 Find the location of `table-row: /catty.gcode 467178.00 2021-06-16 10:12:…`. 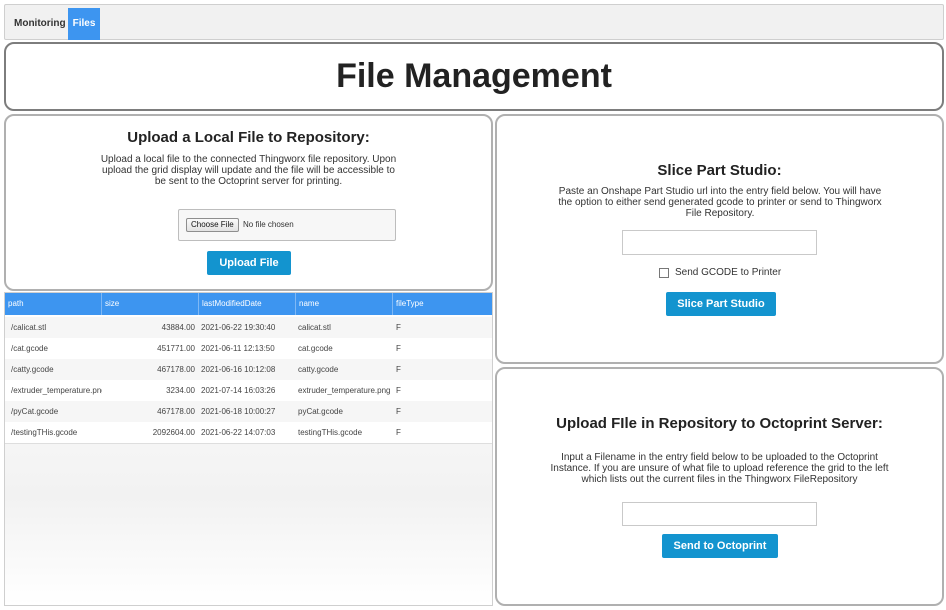

table-row: /catty.gcode 467178.00 2021-06-16 10:12:… is located at coordinates (248, 370).